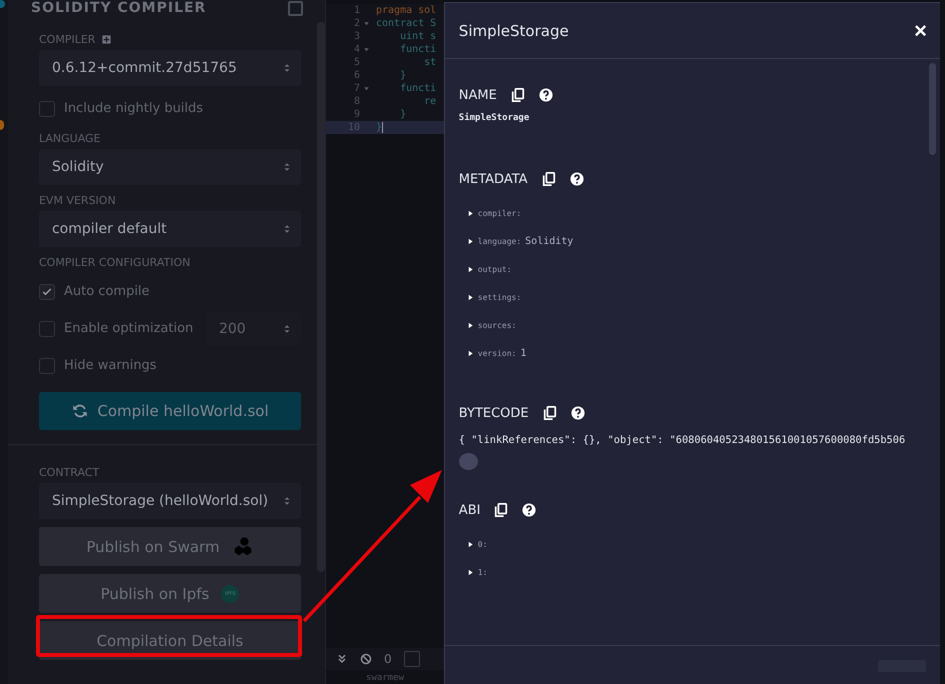 This screenshot has height=684, width=945. I want to click on field-label: COMPILER CONFIGURATION, so click(114, 262).